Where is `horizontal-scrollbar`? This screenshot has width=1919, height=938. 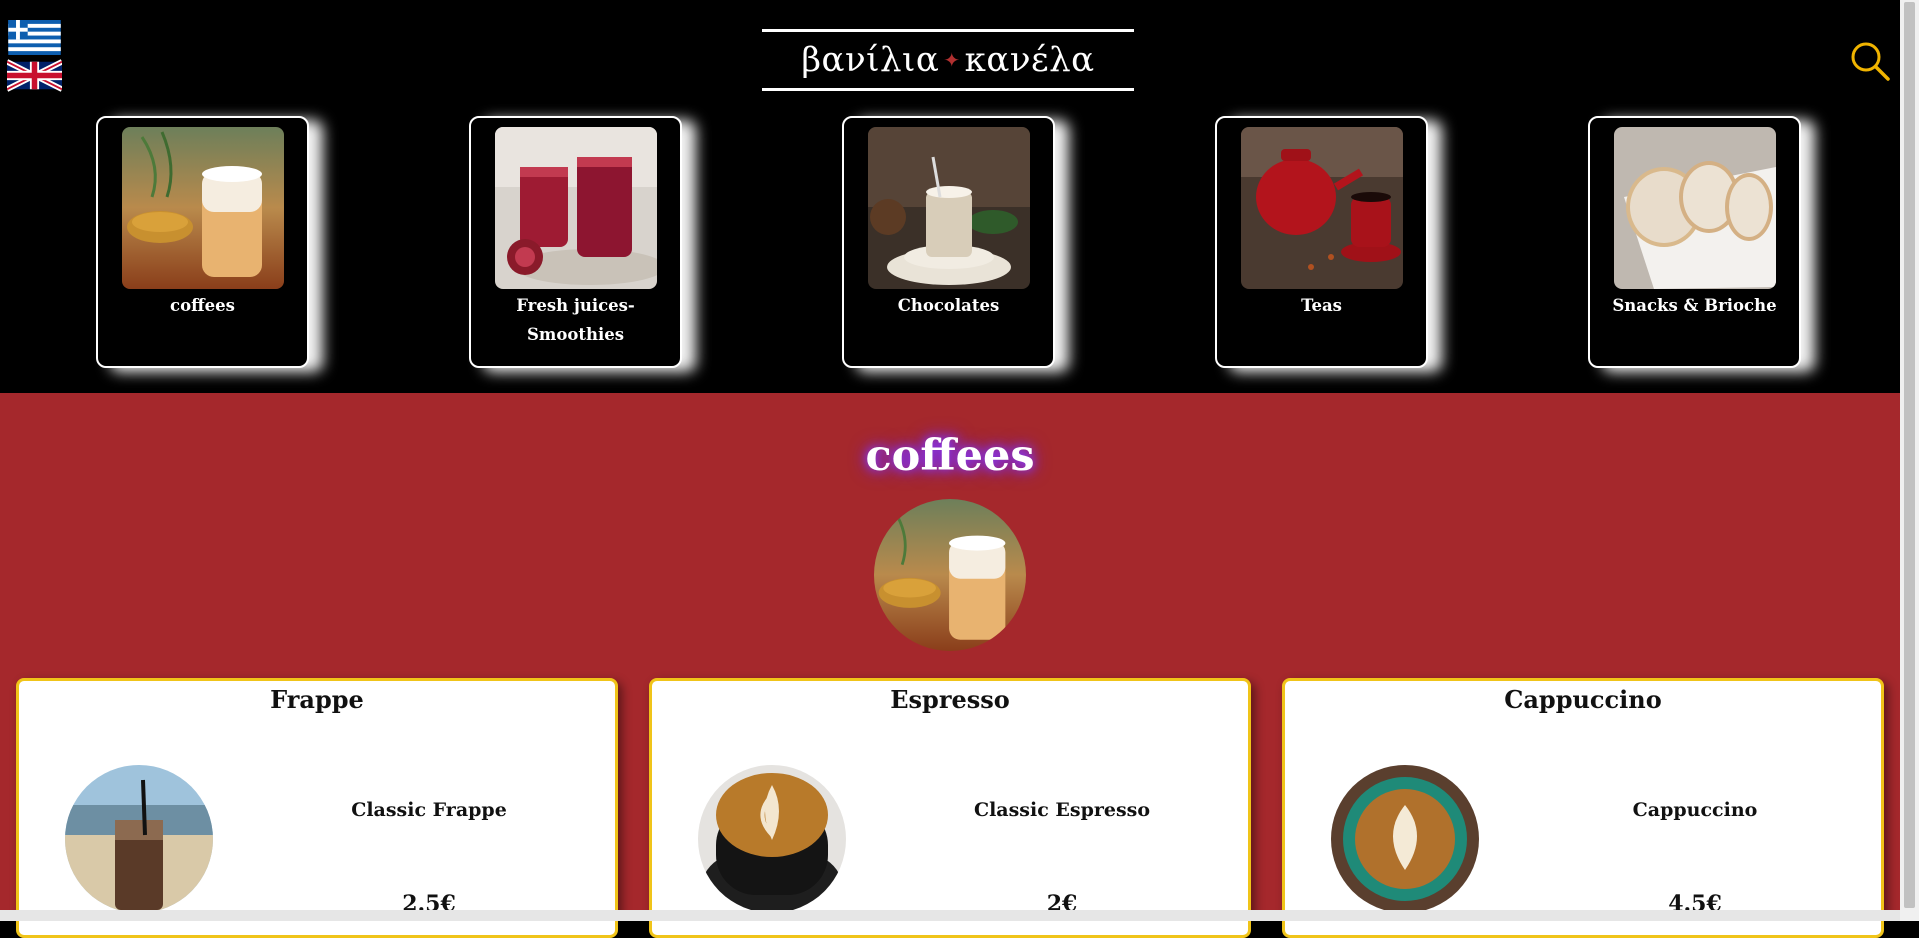 horizontal-scrollbar is located at coordinates (950, 915).